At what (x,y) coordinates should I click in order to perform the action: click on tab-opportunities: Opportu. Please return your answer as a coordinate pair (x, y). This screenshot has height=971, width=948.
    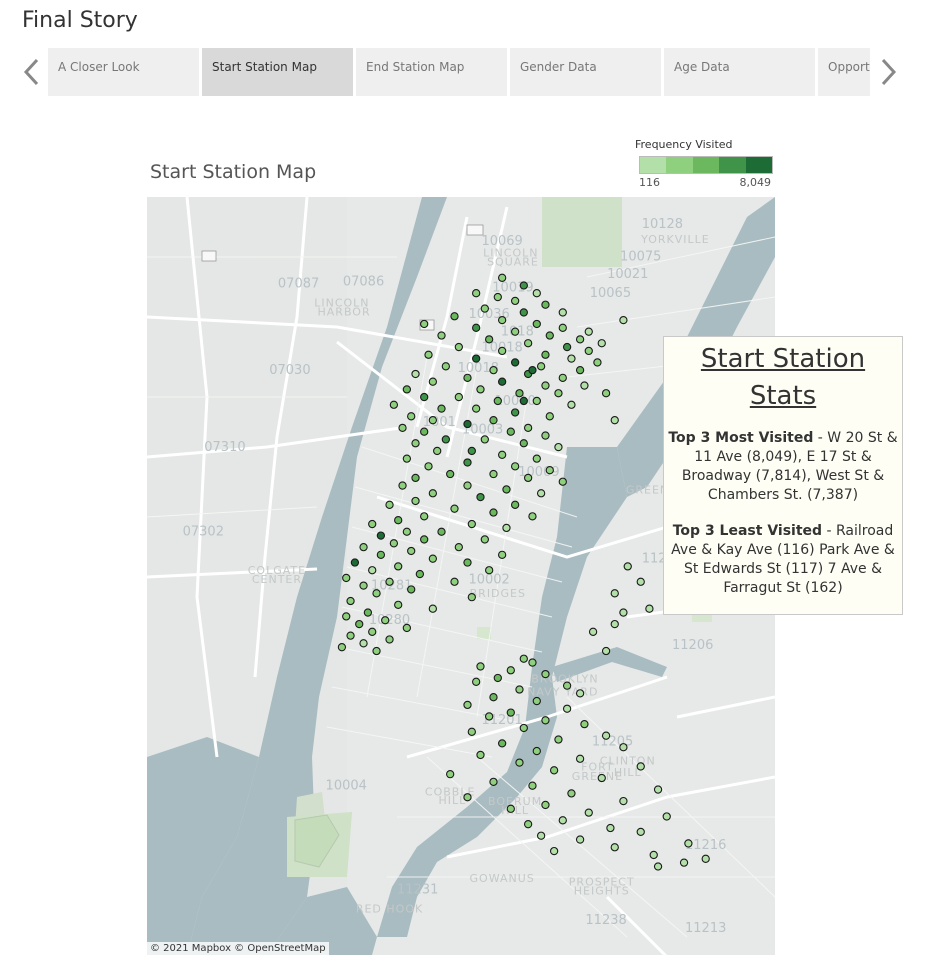
    Looking at the image, I should click on (844, 72).